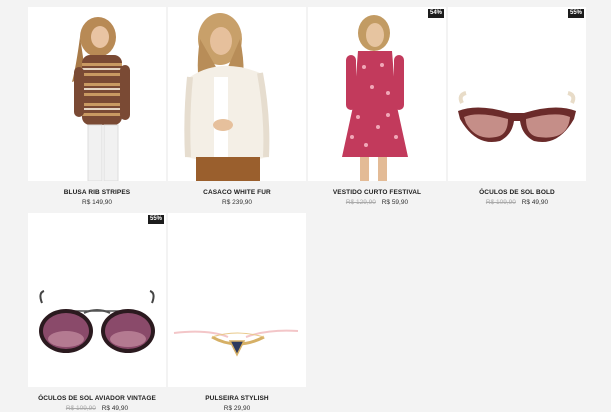  I want to click on product-current-price: R$ 239,90, so click(237, 202).